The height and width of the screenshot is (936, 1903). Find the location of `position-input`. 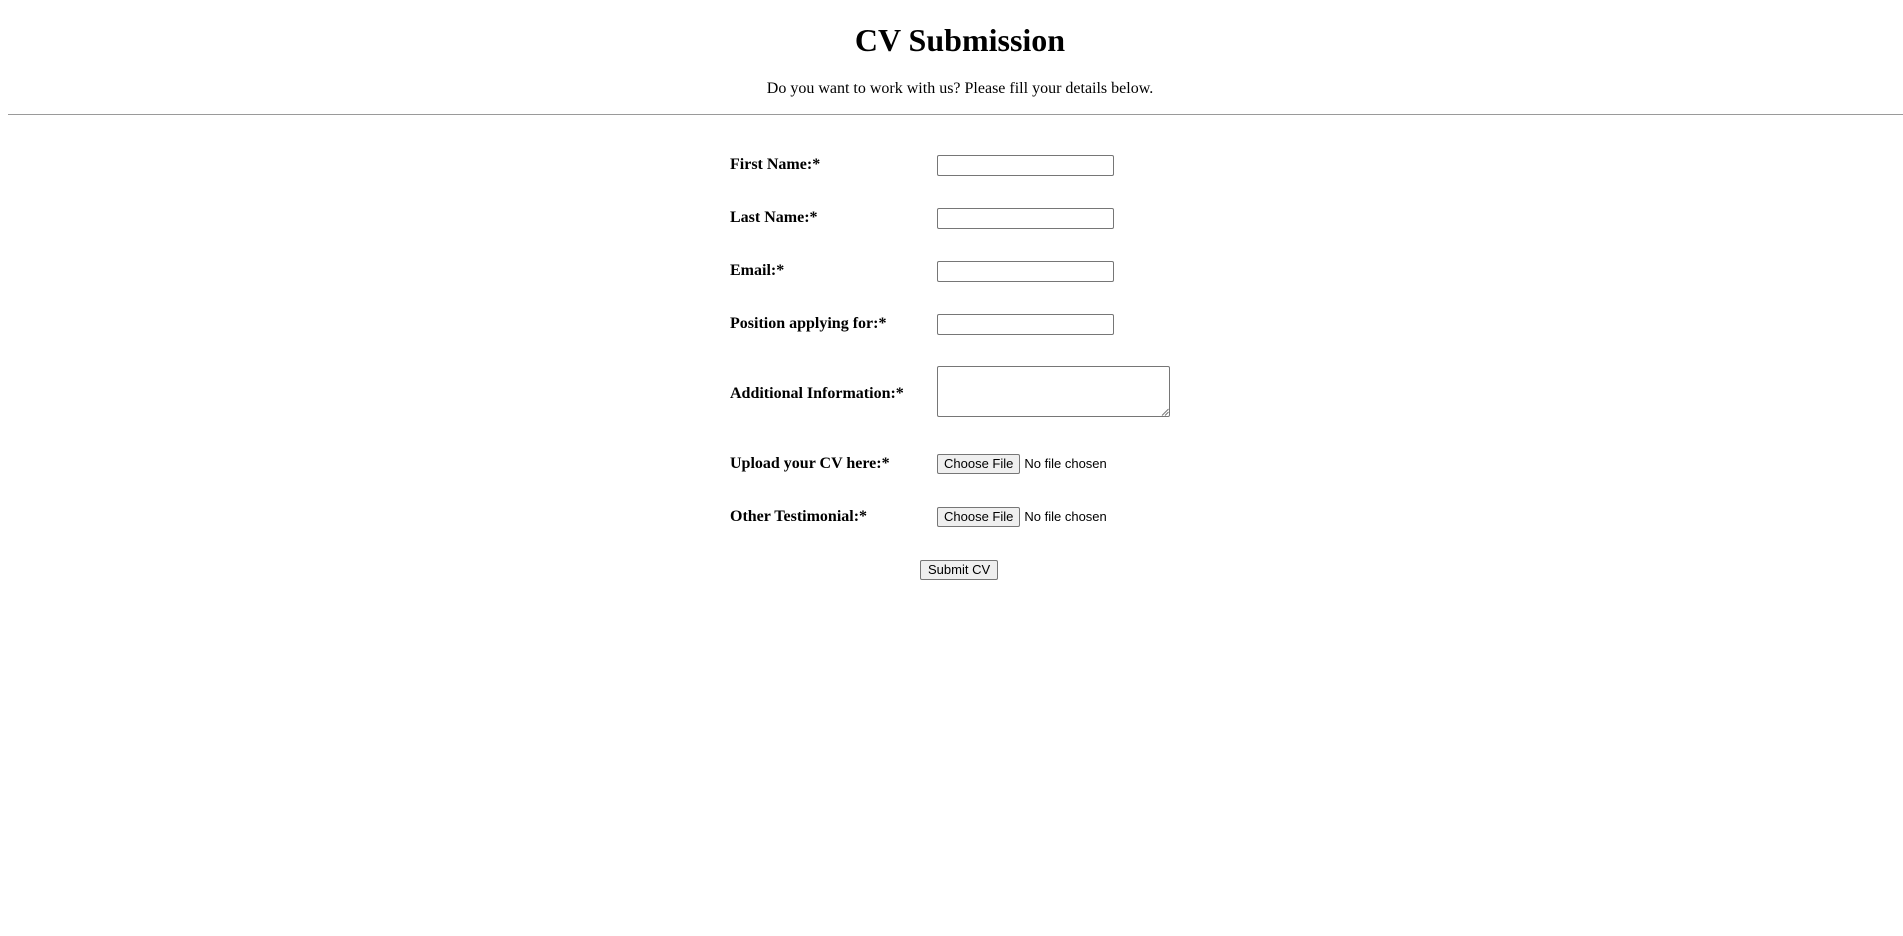

position-input is located at coordinates (1025, 324).